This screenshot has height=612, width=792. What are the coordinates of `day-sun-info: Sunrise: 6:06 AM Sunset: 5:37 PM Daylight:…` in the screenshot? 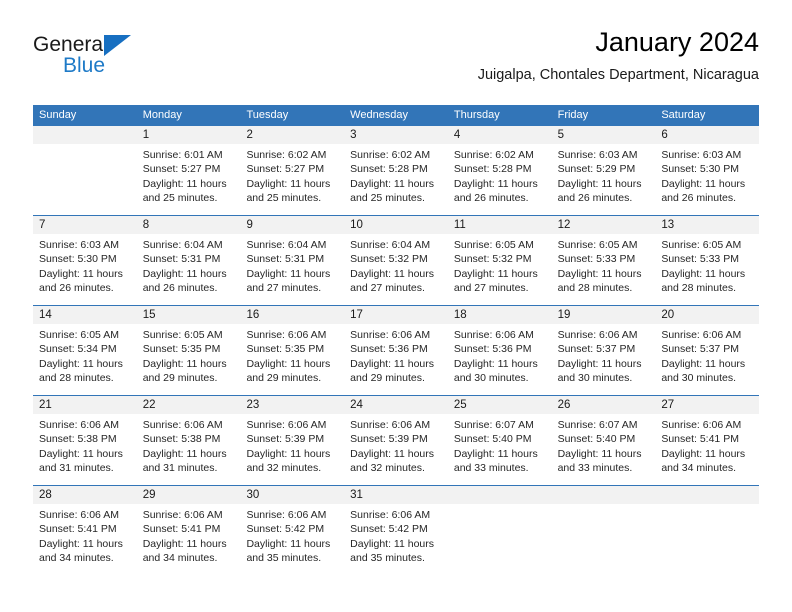 It's located at (707, 355).